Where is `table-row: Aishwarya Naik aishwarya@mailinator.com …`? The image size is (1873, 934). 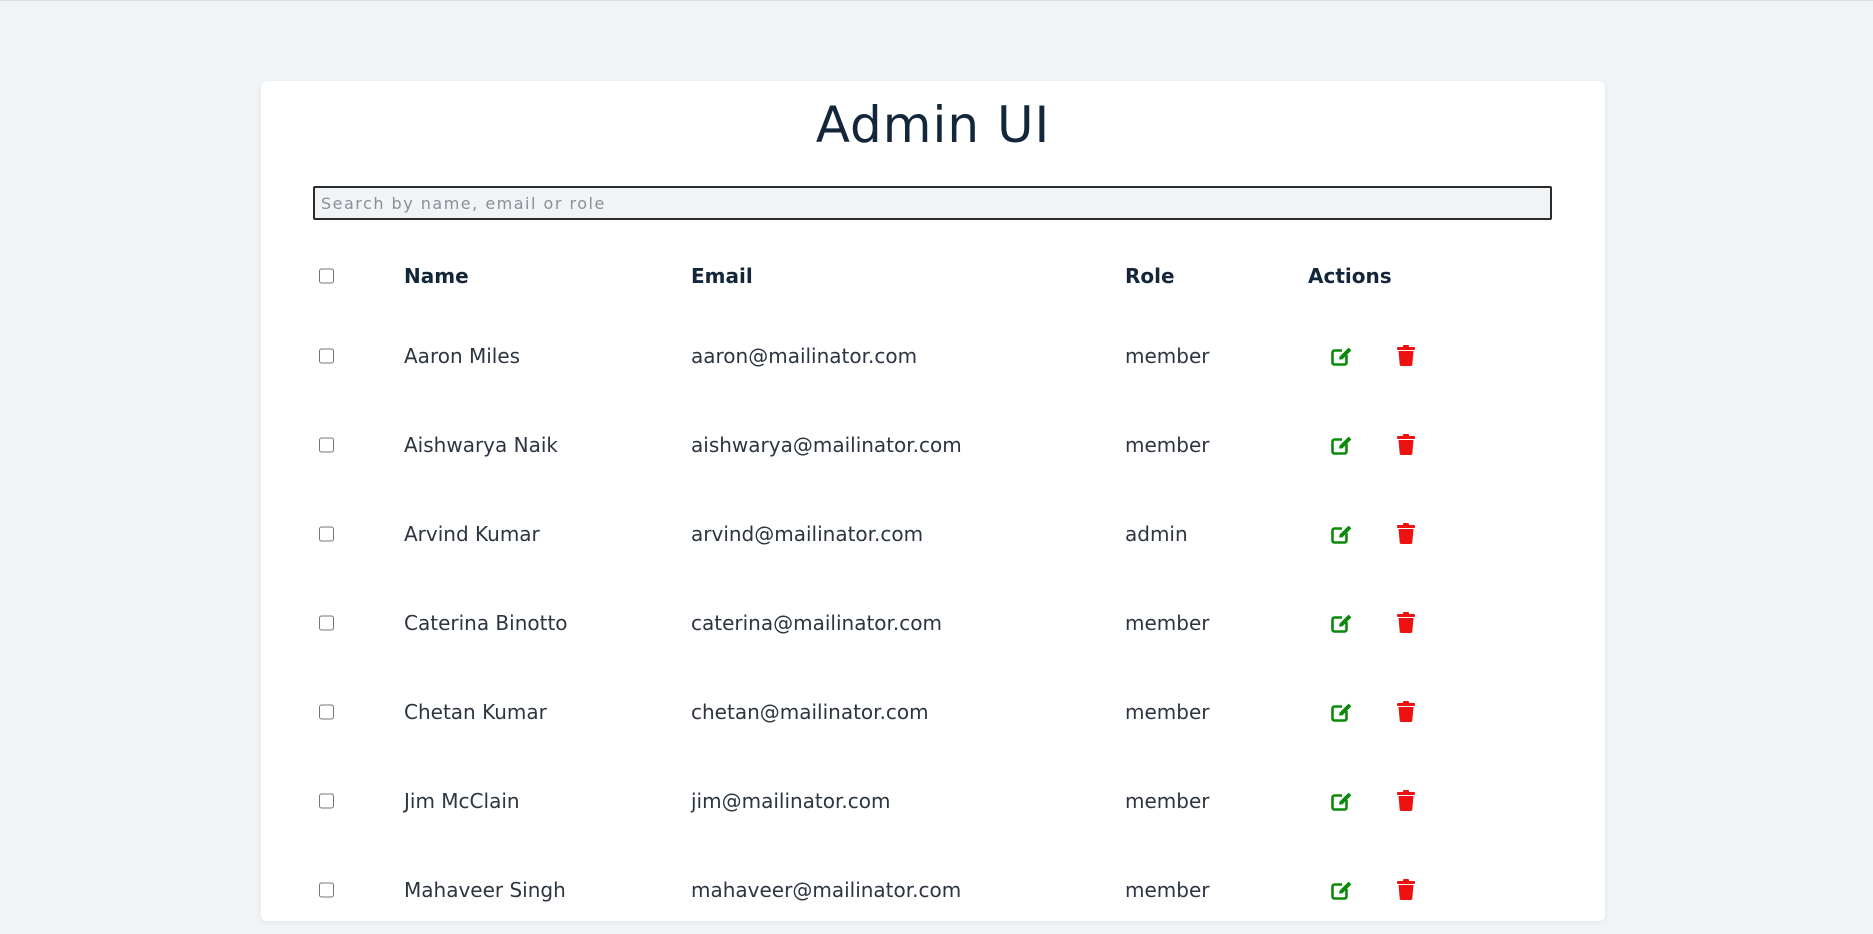
table-row: Aishwarya Naik aishwarya@mailinator.com … is located at coordinates (932, 444).